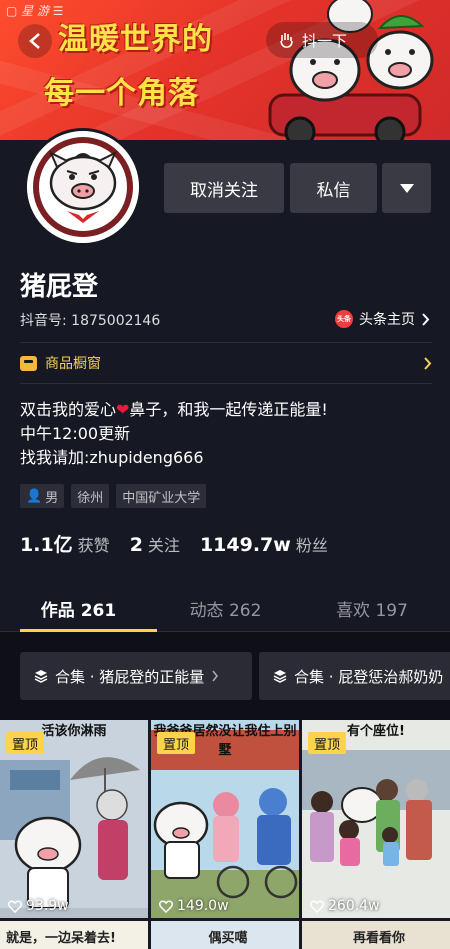  Describe the element at coordinates (90, 321) in the screenshot. I see `douyin-id: 抖音号: 1875002146` at that location.